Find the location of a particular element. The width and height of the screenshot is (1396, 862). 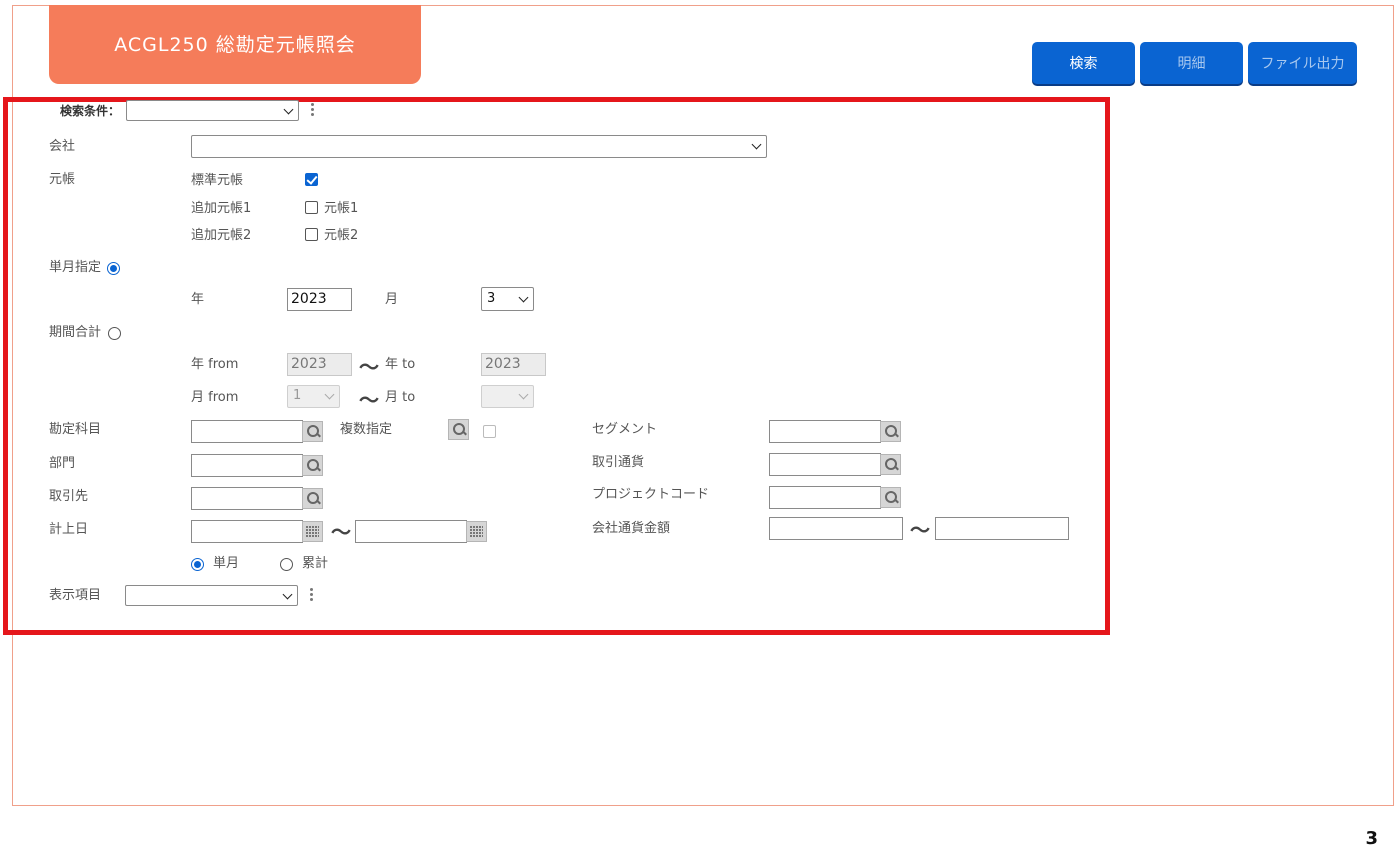

transaction-currency-input is located at coordinates (825, 464).